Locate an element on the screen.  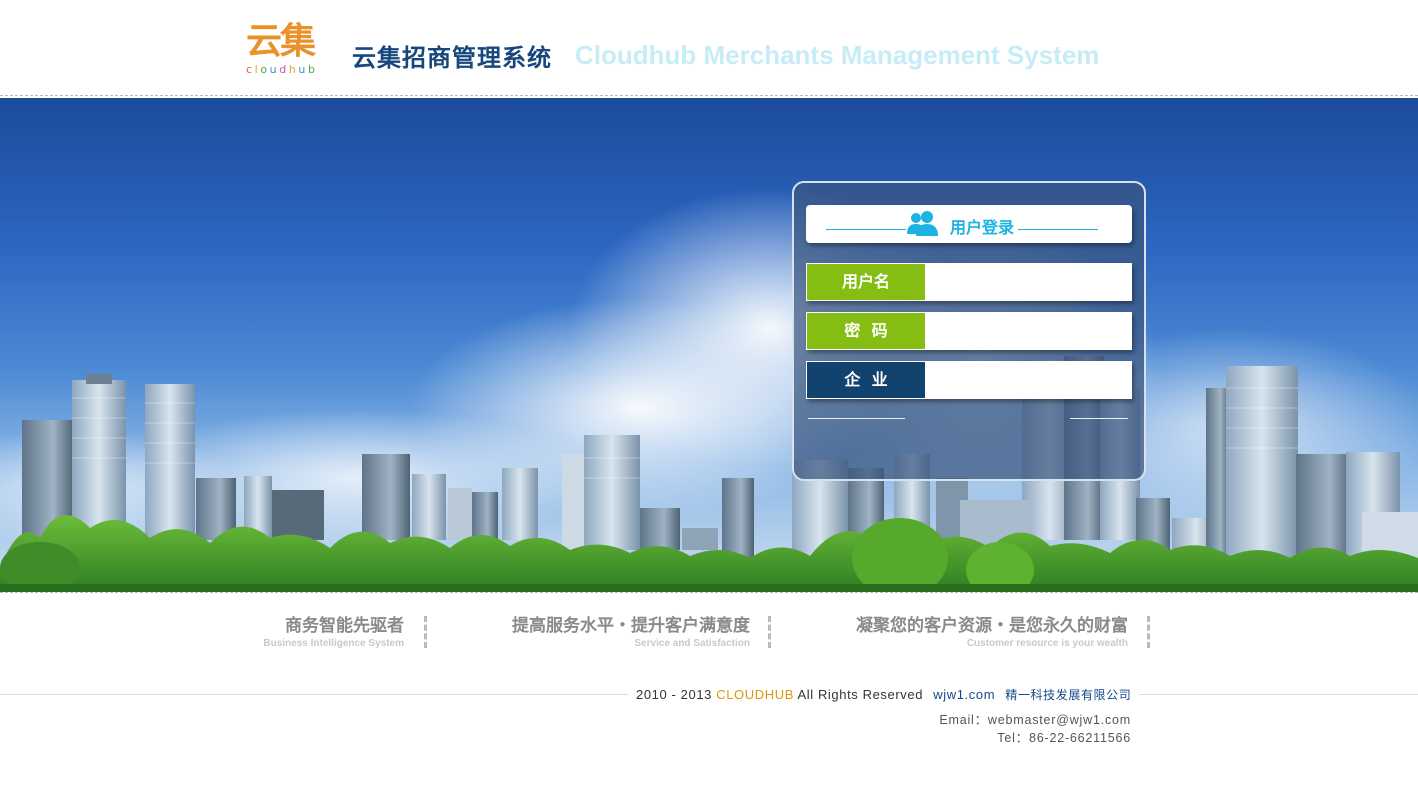
system-title-cn: 云集招商管理系统 is located at coordinates (452, 58).